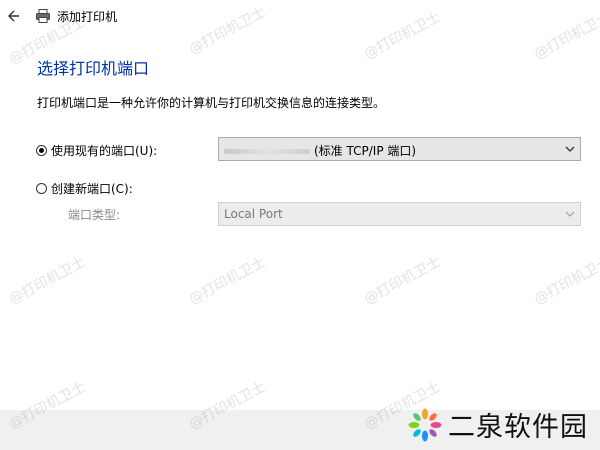 This screenshot has height=450, width=600. I want to click on window-title: 添加打印机, so click(87, 17).